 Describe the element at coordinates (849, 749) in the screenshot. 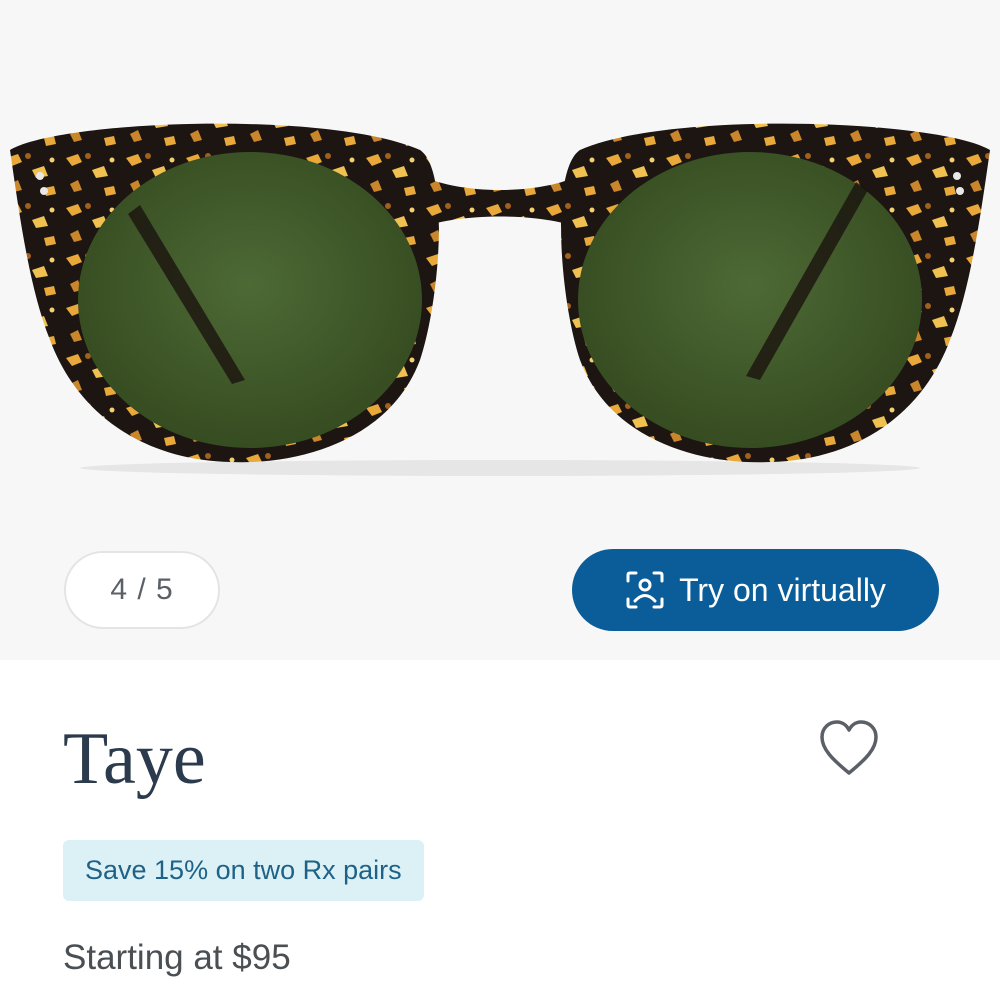

I see `heart-outline-icon` at that location.